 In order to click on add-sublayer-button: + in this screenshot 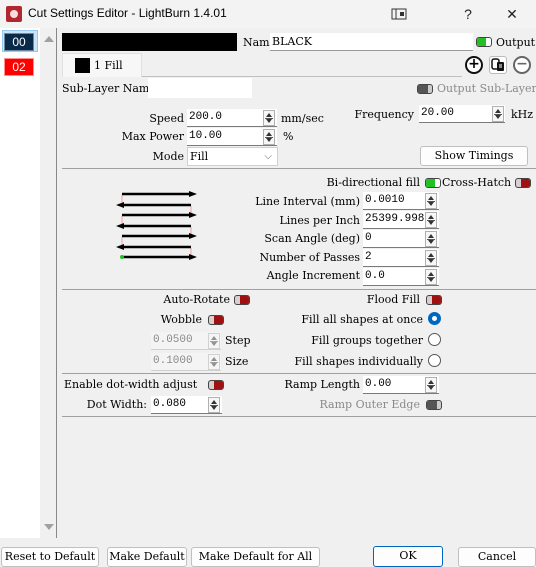, I will do `click(474, 65)`.